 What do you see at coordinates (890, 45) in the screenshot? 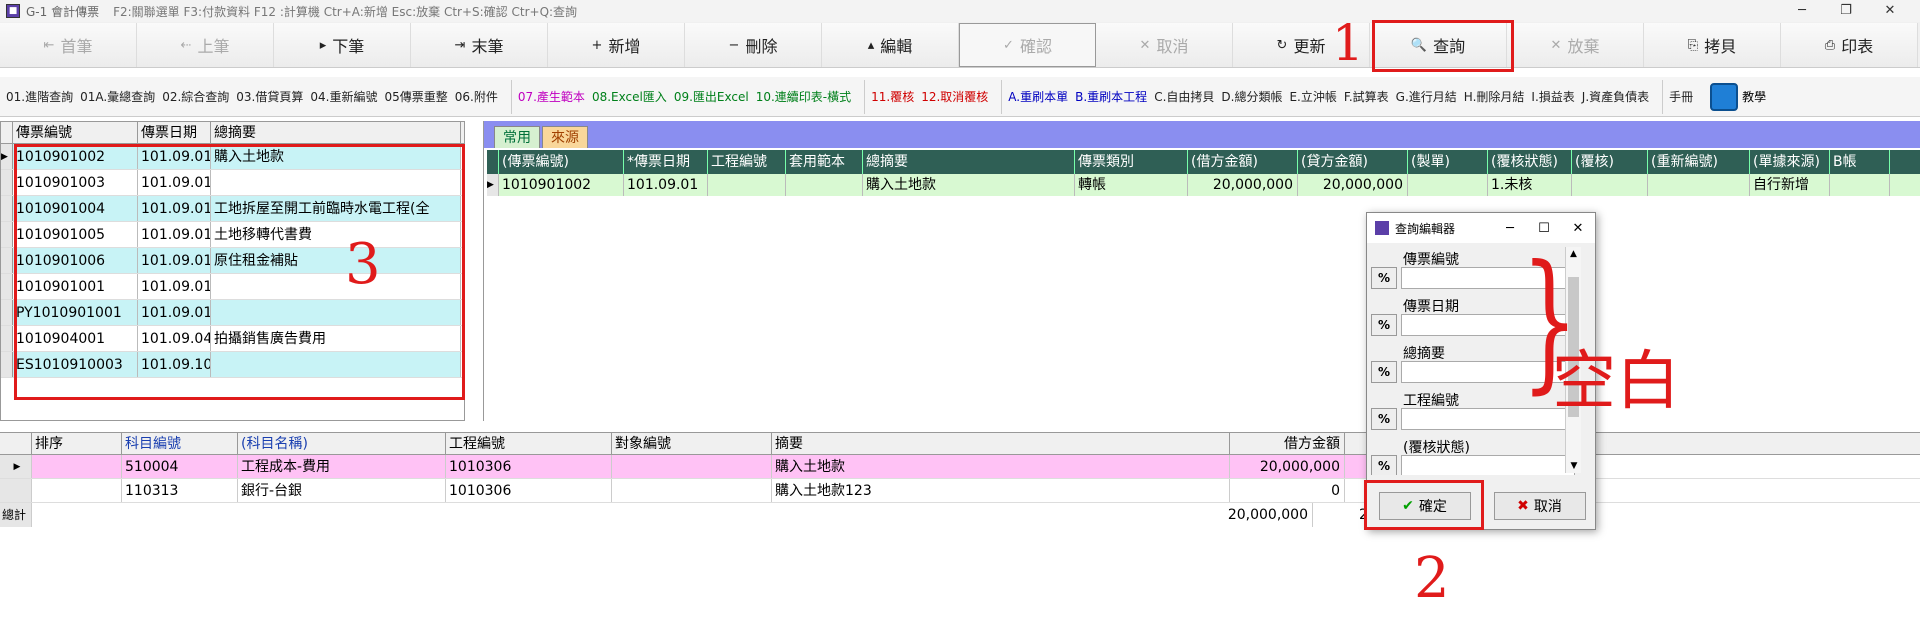
I see `toolbar-edit-button: ▴ 編輯` at bounding box center [890, 45].